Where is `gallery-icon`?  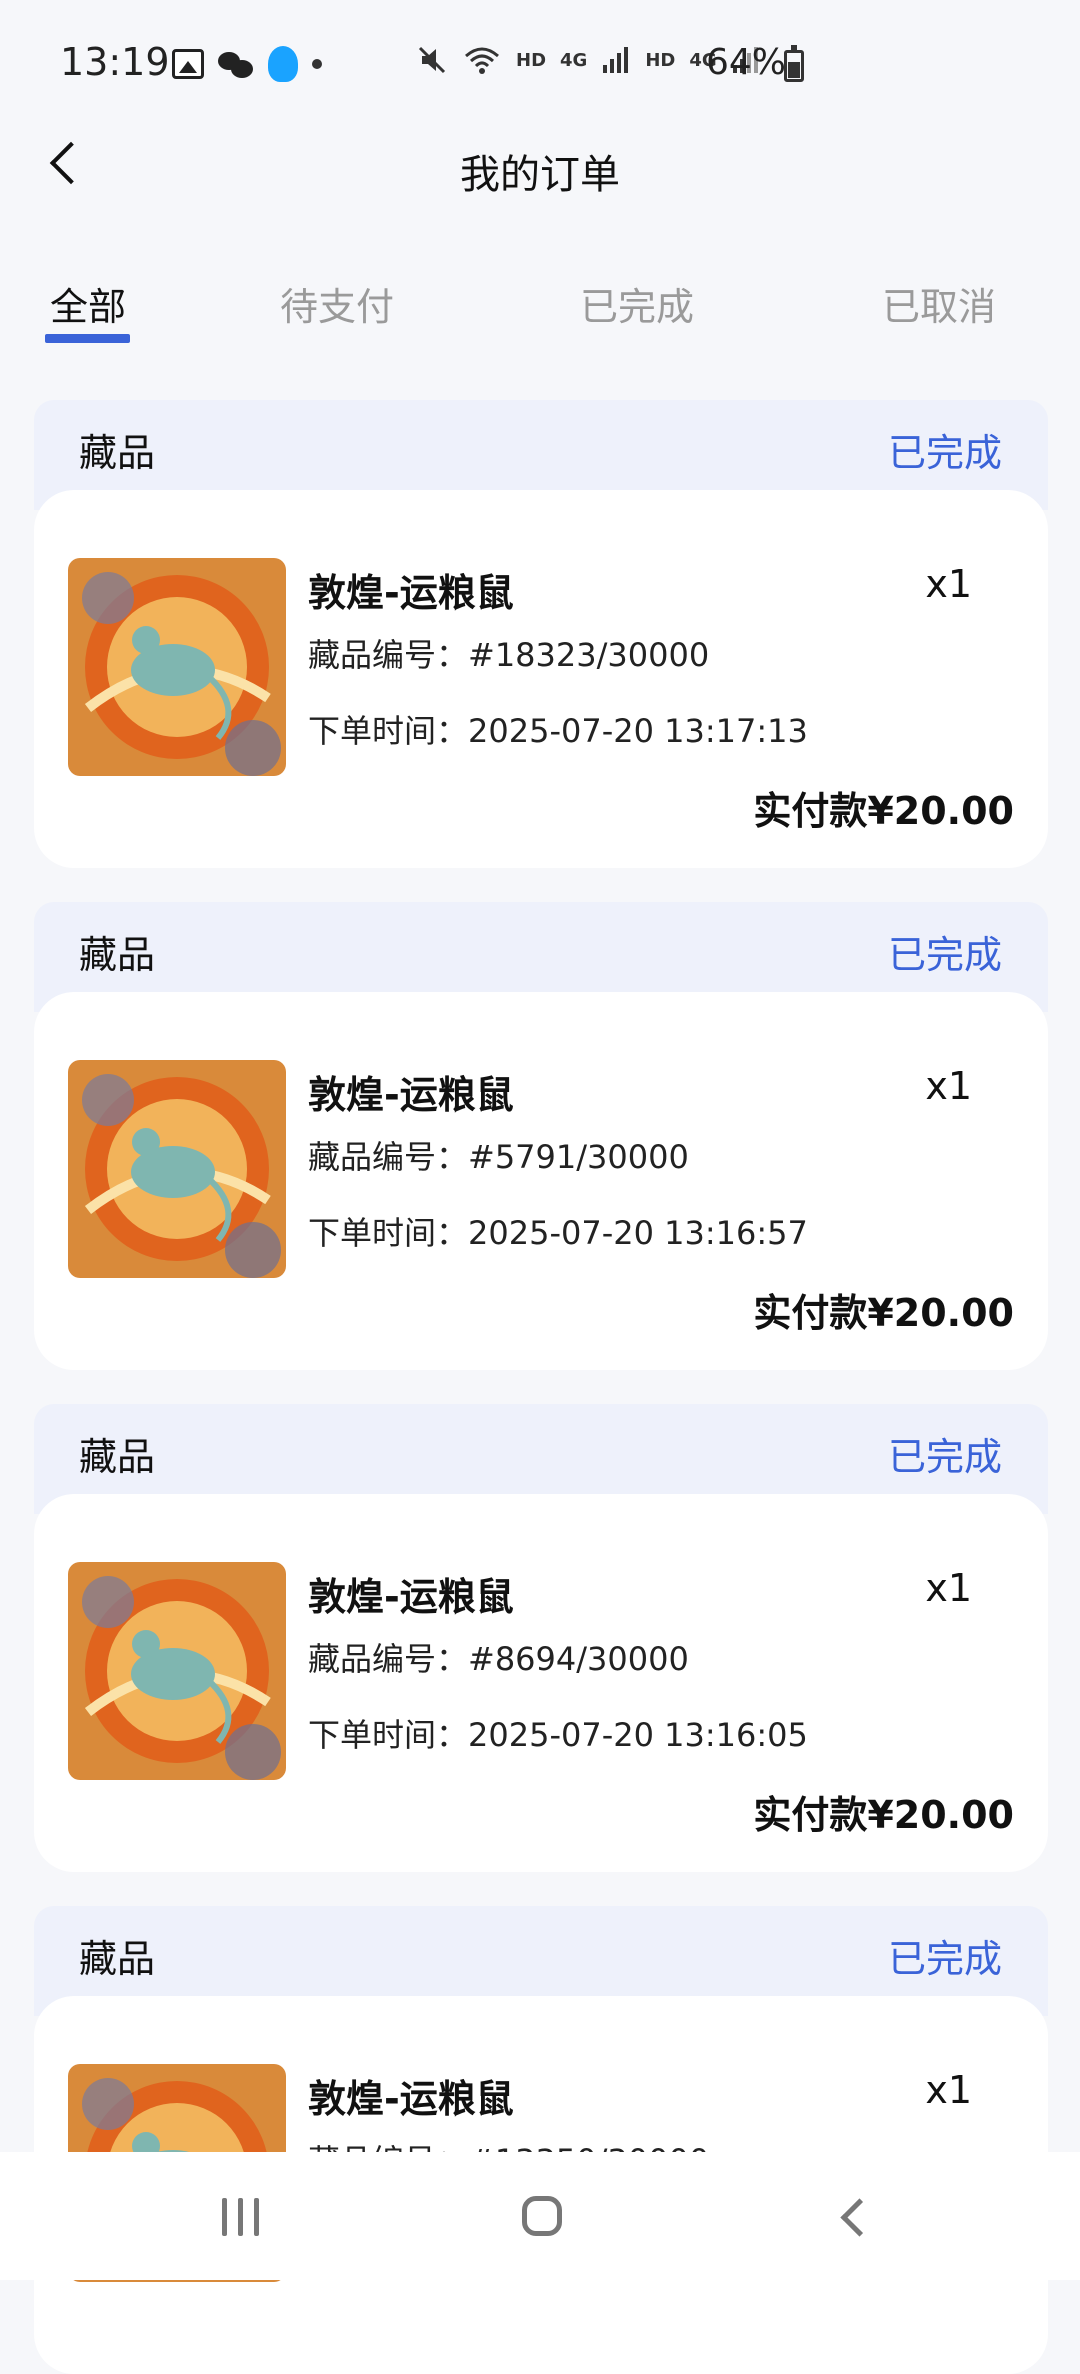
gallery-icon is located at coordinates (188, 64).